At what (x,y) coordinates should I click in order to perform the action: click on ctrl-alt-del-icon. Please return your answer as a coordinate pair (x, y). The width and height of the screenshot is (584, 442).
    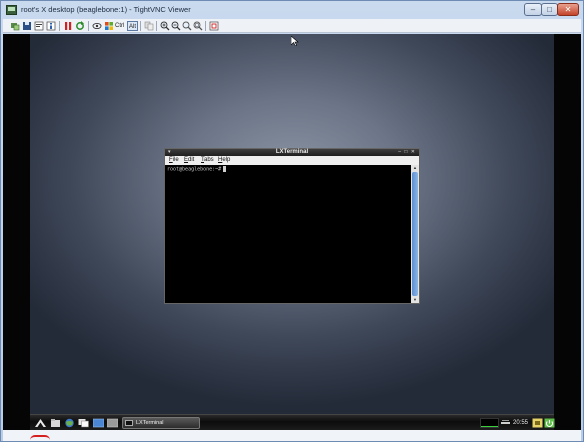
    Looking at the image, I should click on (97, 26).